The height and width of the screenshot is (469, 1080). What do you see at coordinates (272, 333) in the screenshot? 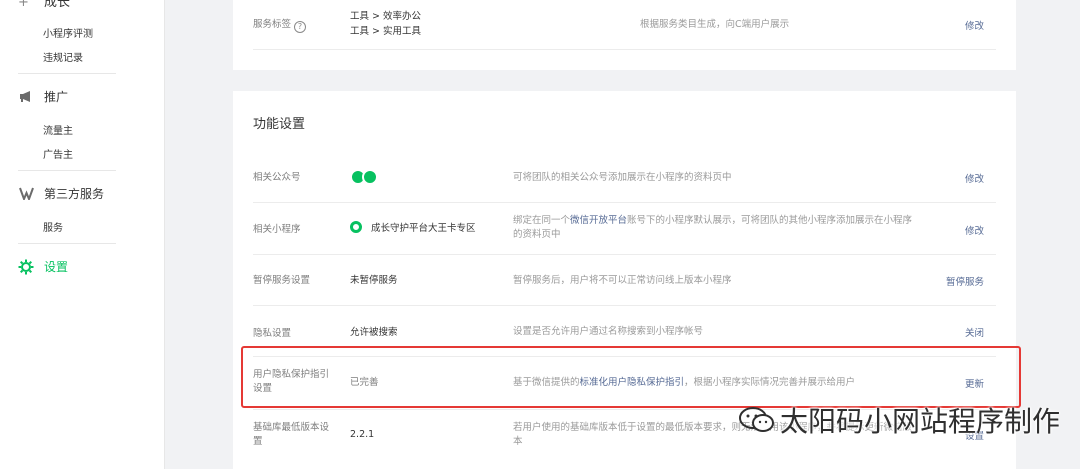
I see `row-label: 隐私设置` at bounding box center [272, 333].